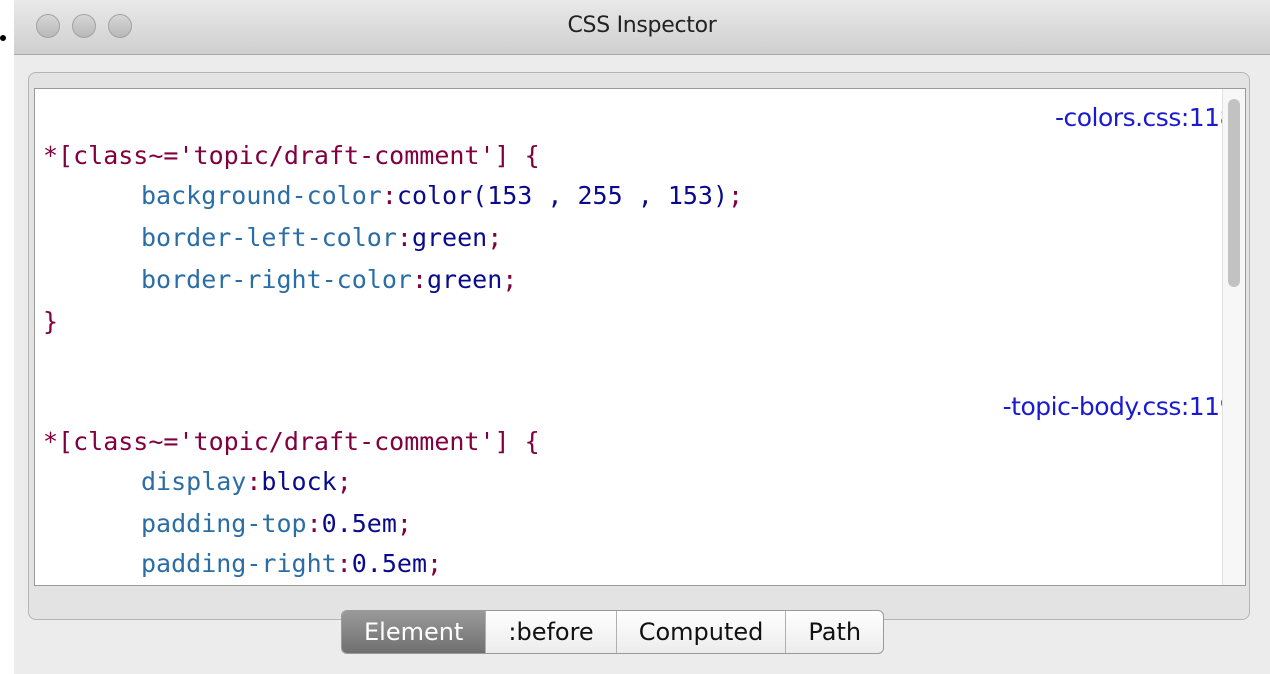 The image size is (1270, 674). I want to click on declaration-property: background-color, so click(261, 195).